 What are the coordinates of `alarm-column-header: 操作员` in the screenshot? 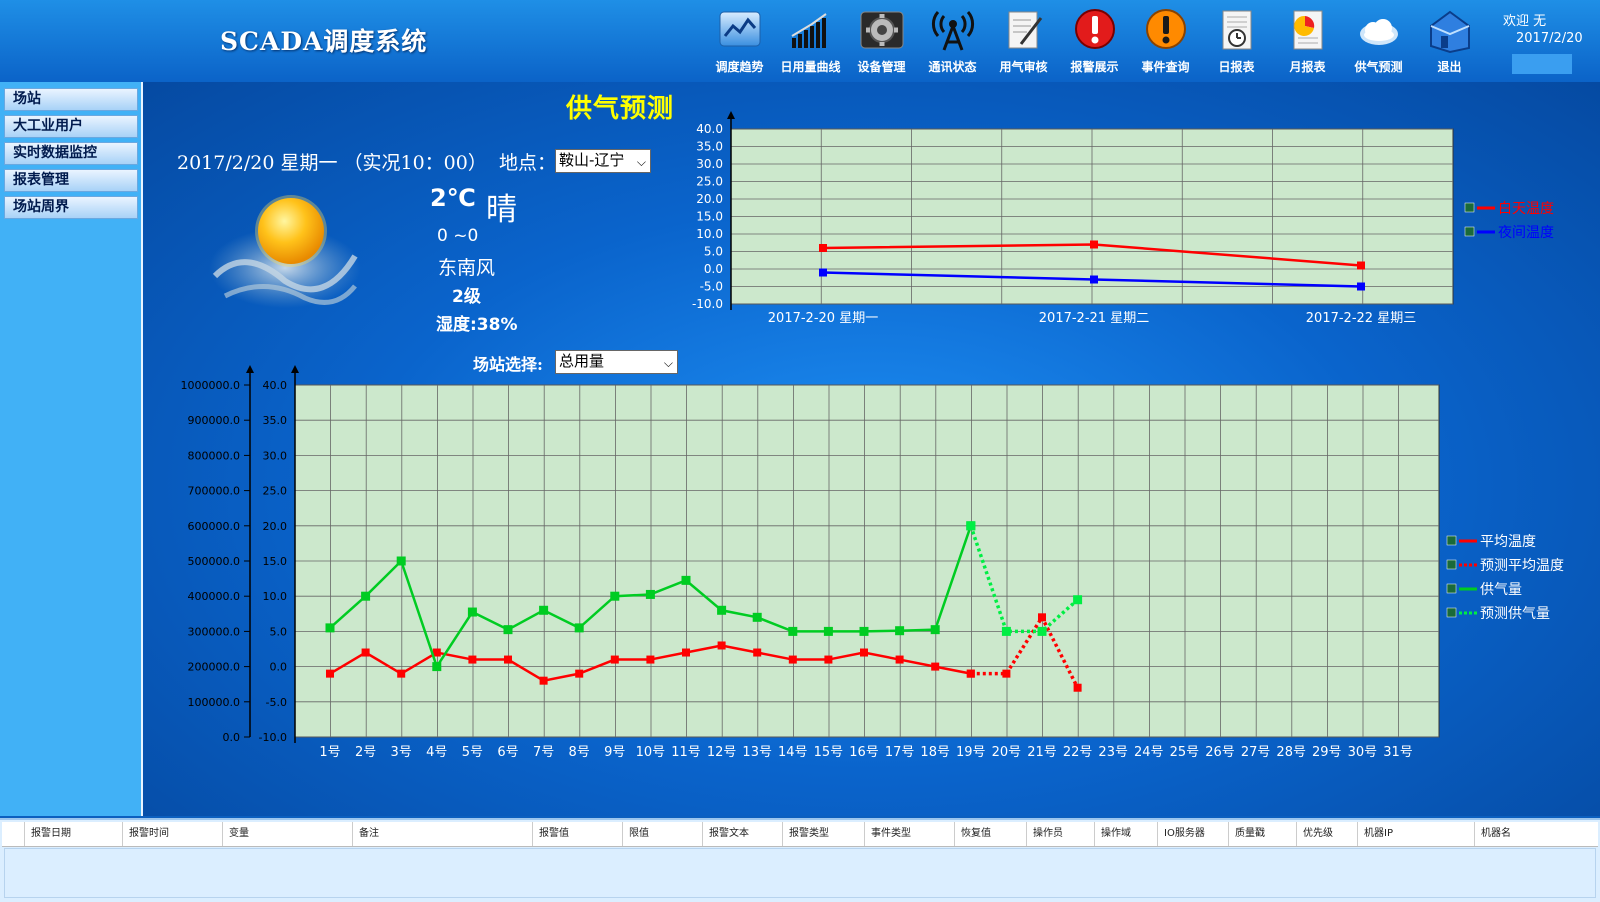 It's located at (1060, 834).